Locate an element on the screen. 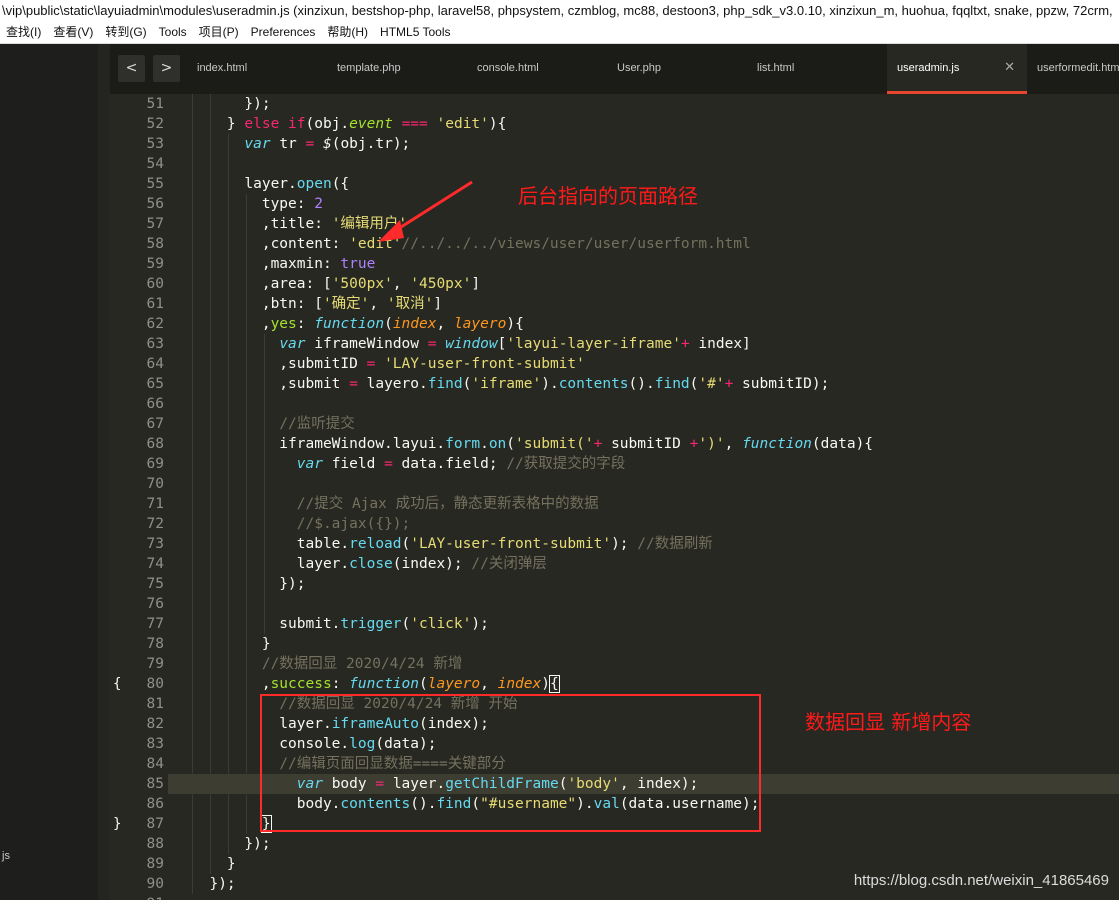  code-line-55: layer.open({ is located at coordinates (271, 184).